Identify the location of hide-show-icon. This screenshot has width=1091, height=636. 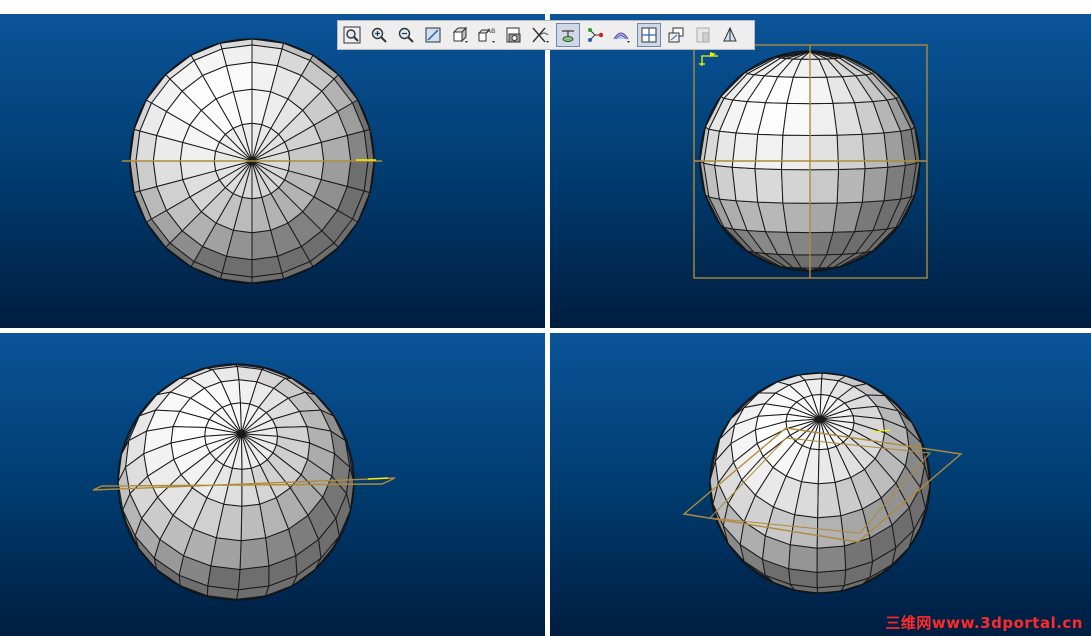
(540, 35).